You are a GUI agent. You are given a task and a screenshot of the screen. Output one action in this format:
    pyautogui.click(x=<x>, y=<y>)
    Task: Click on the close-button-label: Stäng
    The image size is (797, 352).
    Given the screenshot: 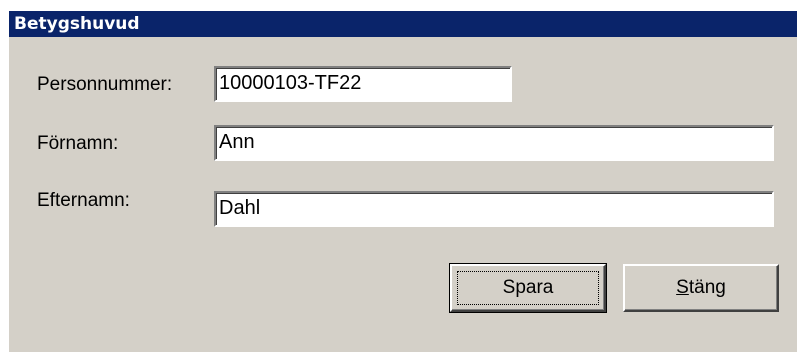 What is the action you would take?
    pyautogui.click(x=701, y=288)
    